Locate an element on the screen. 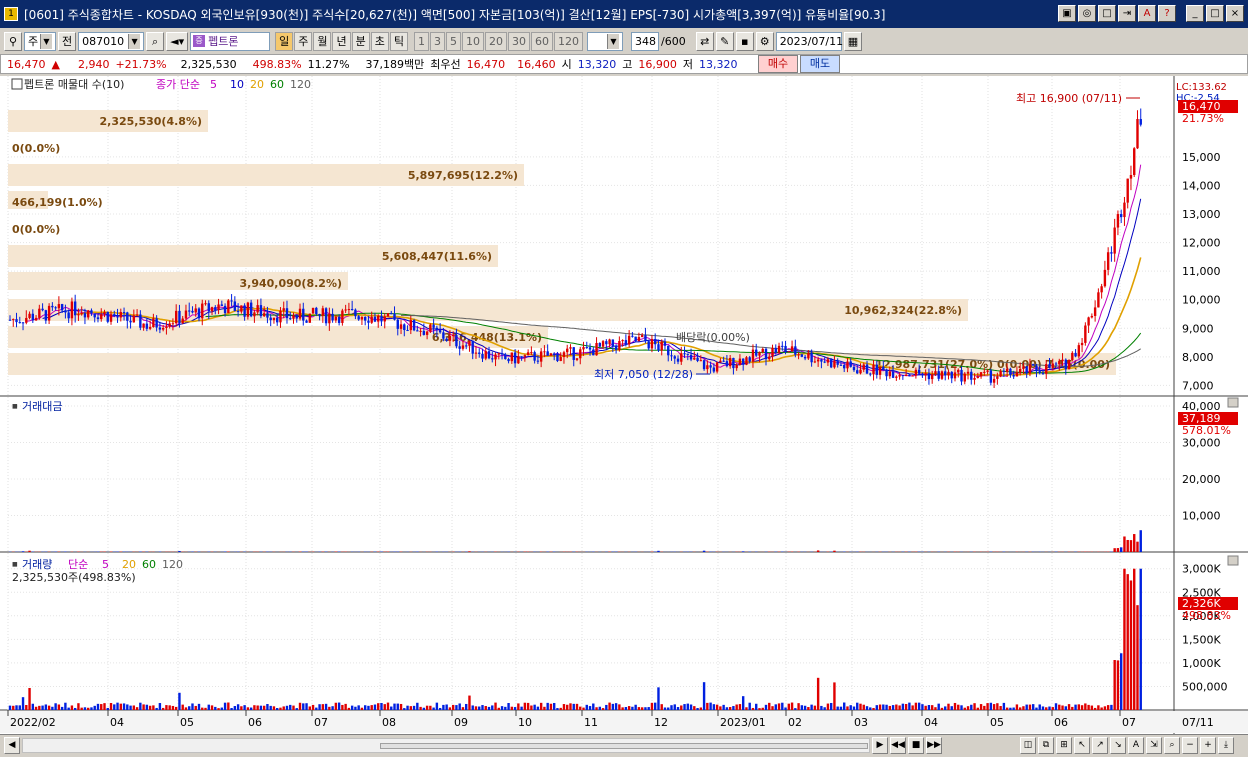  nav-icon: ◀◀ is located at coordinates (898, 745).